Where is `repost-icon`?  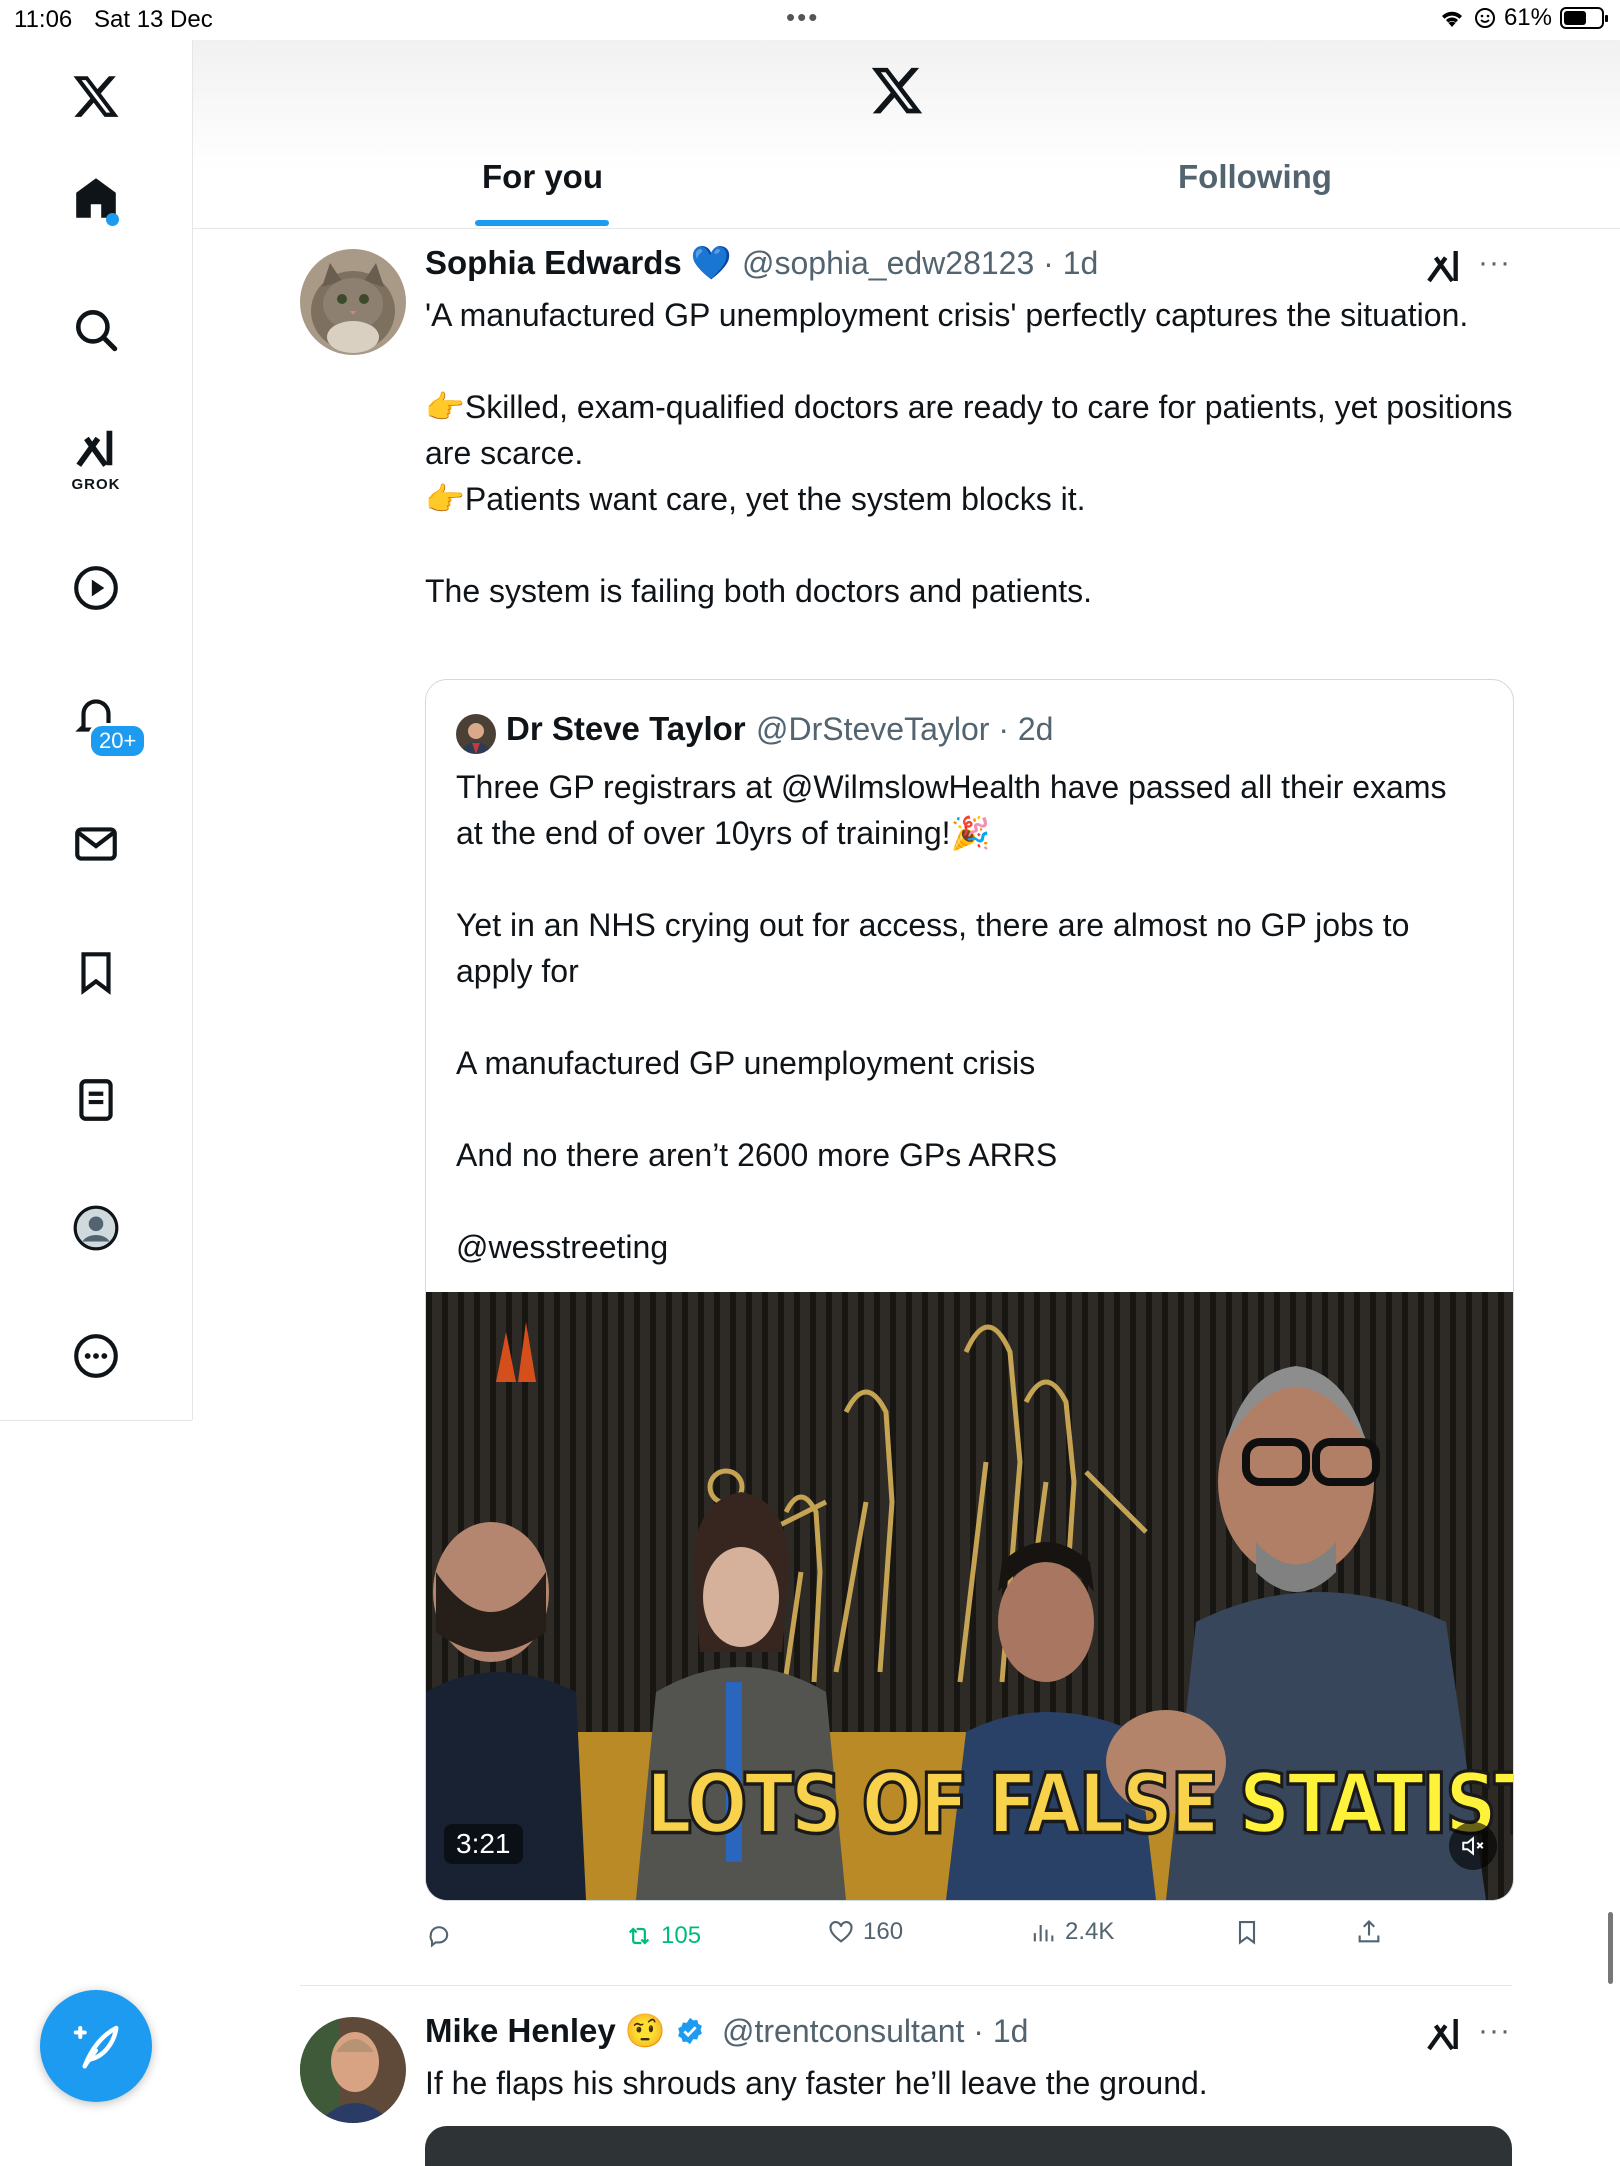
repost-icon is located at coordinates (639, 1936).